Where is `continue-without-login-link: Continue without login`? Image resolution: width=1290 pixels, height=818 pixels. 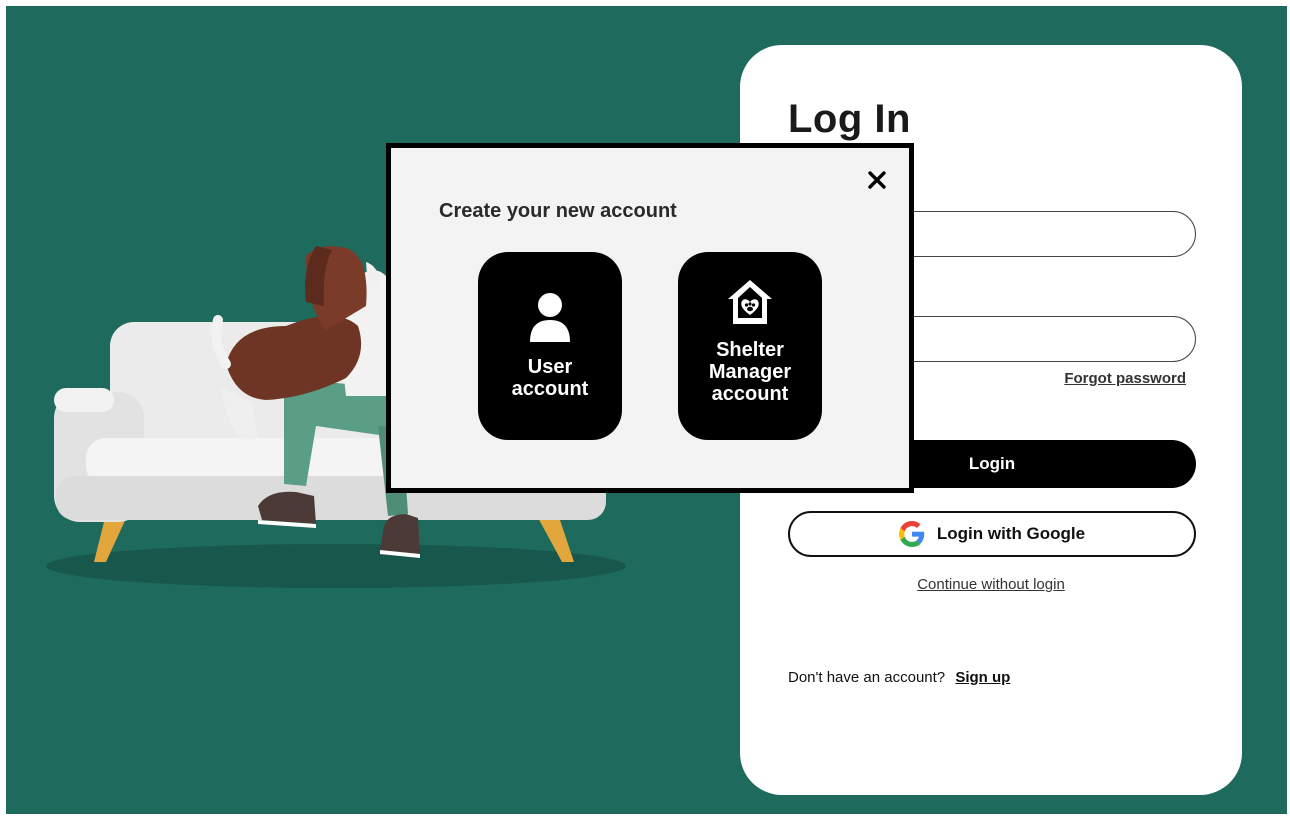
continue-without-login-link: Continue without login is located at coordinates (991, 584).